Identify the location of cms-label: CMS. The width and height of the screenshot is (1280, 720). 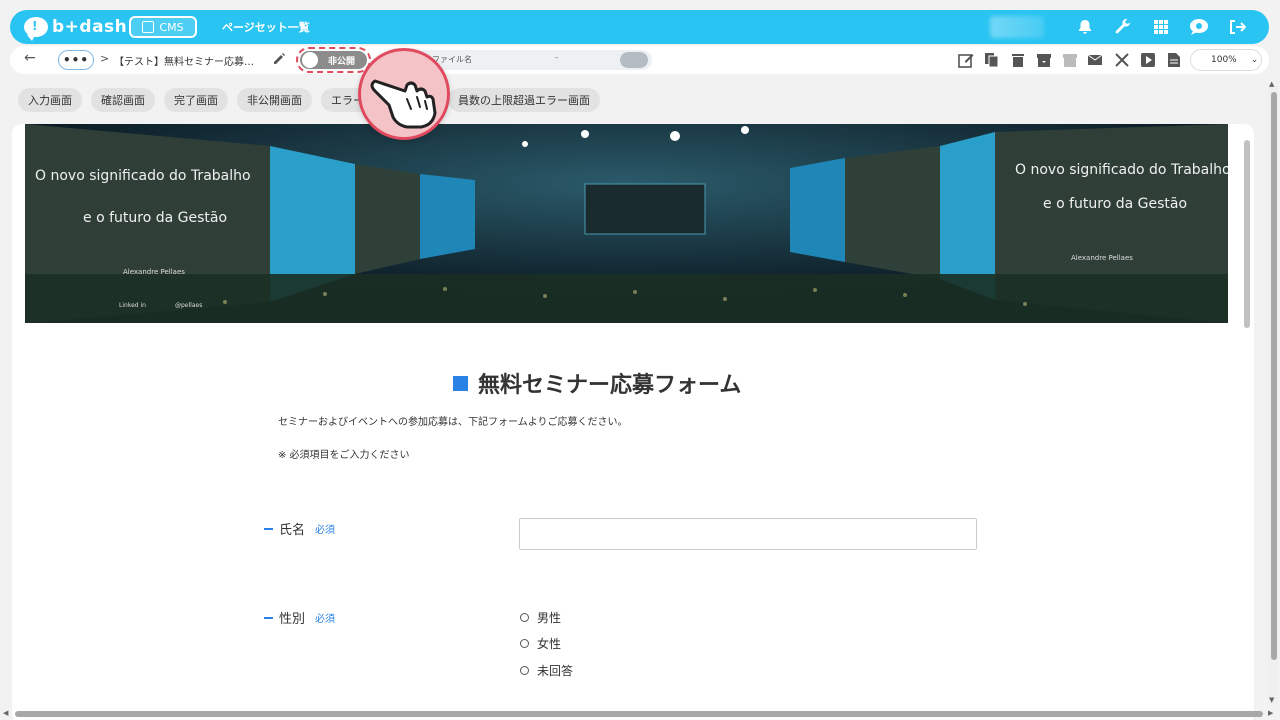
(171, 27).